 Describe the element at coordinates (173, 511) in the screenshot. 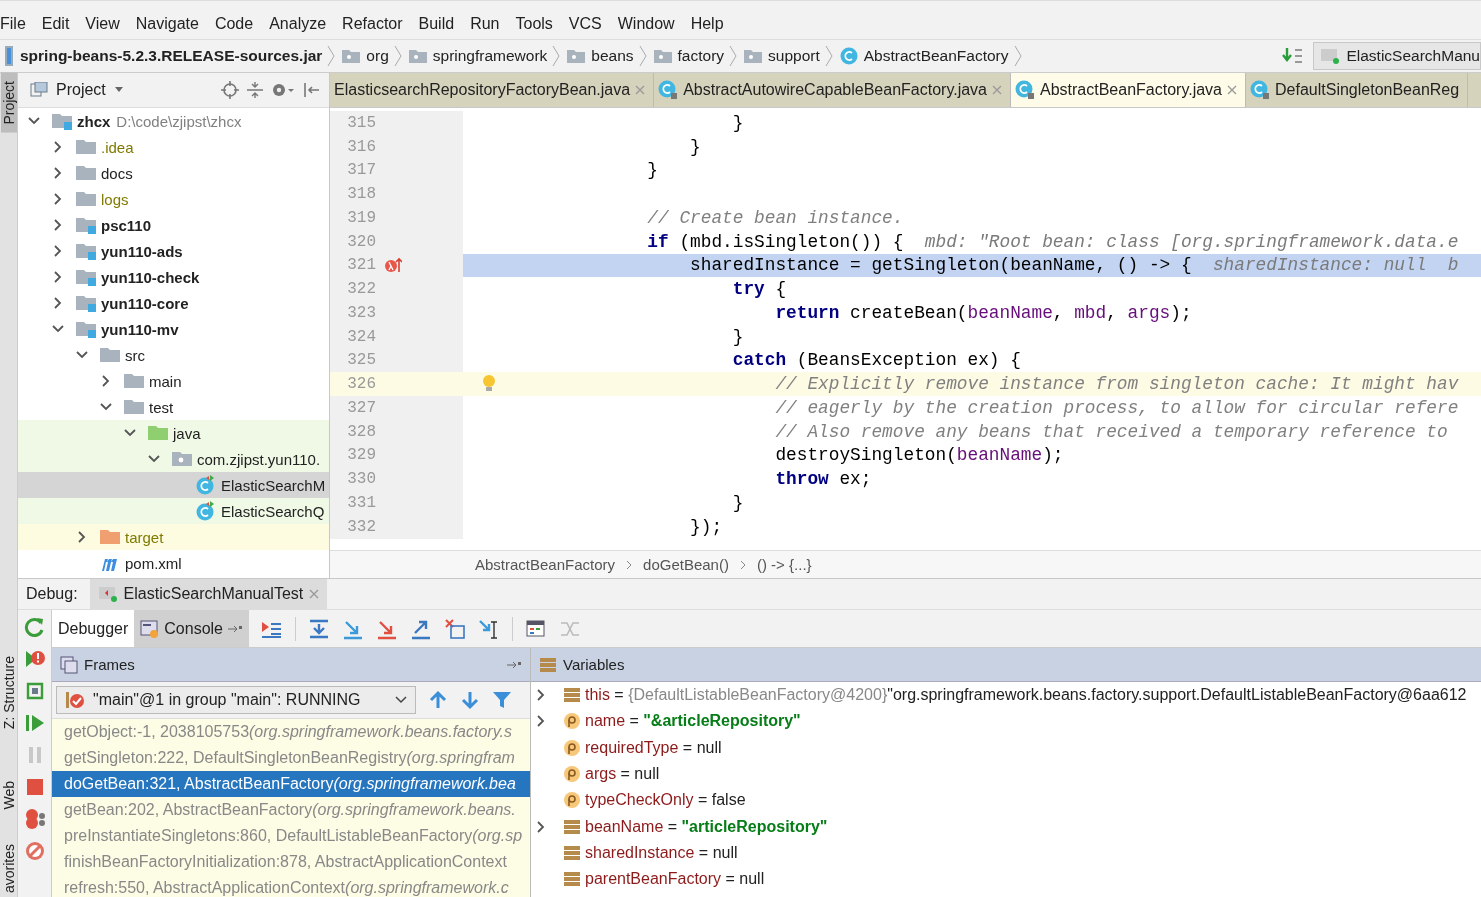

I see `tree-row: ElasticSearchQ` at that location.